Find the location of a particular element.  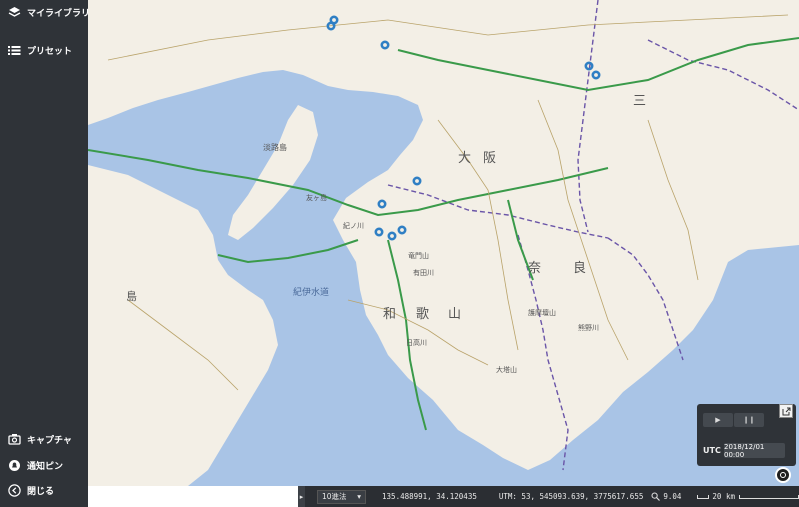

scale-line is located at coordinates (769, 496).